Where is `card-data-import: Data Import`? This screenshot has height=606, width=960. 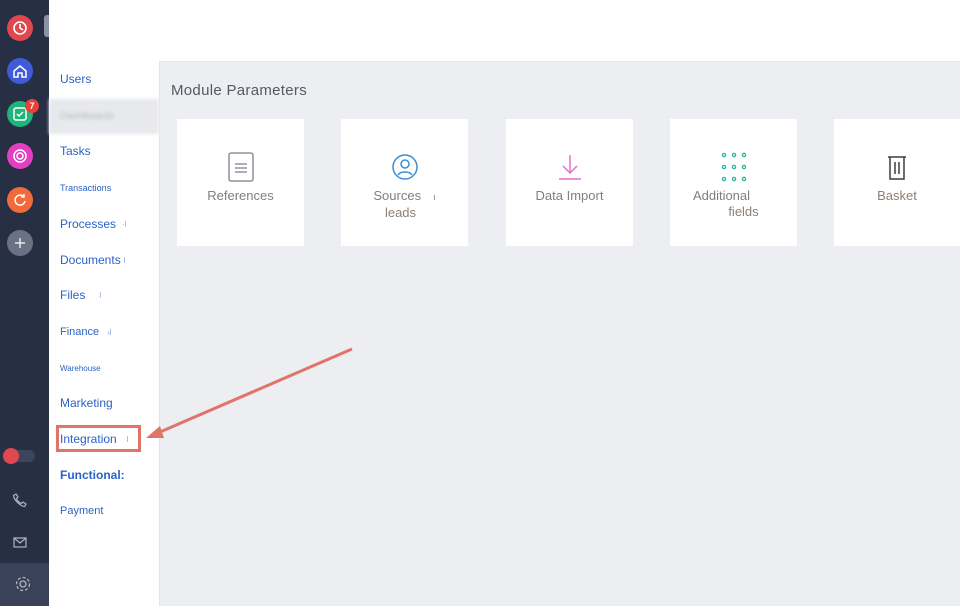 card-data-import: Data Import is located at coordinates (569, 182).